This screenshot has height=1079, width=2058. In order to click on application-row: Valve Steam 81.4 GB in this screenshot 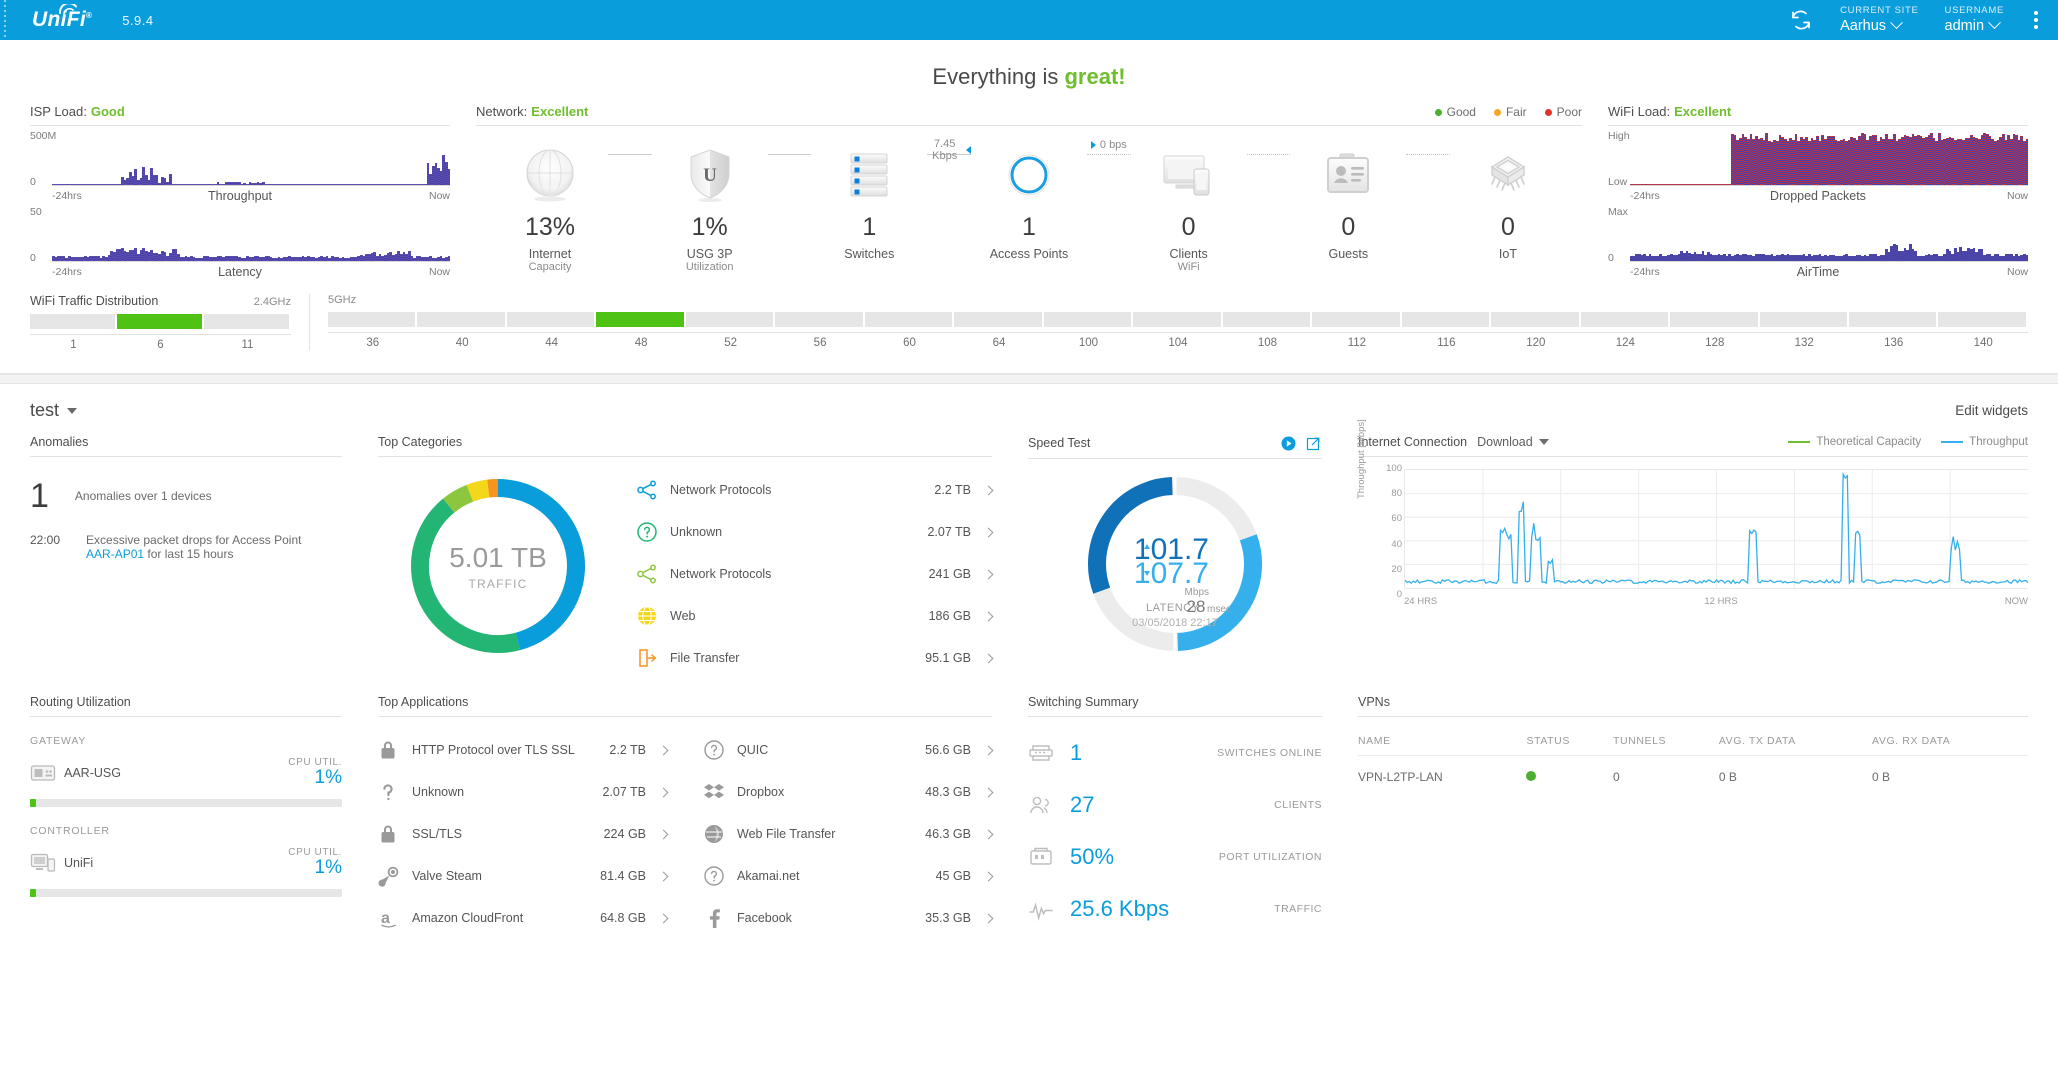, I will do `click(523, 876)`.